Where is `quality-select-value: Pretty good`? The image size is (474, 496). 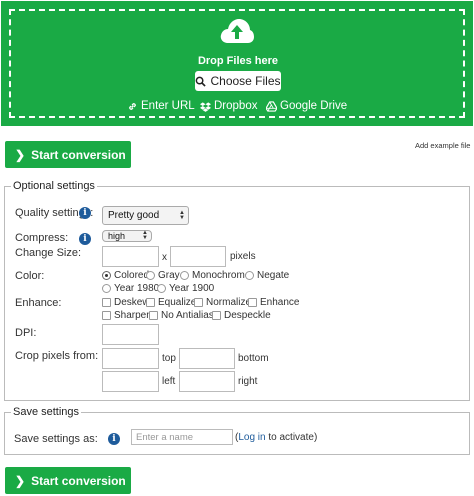
quality-select-value: Pretty good is located at coordinates (134, 215).